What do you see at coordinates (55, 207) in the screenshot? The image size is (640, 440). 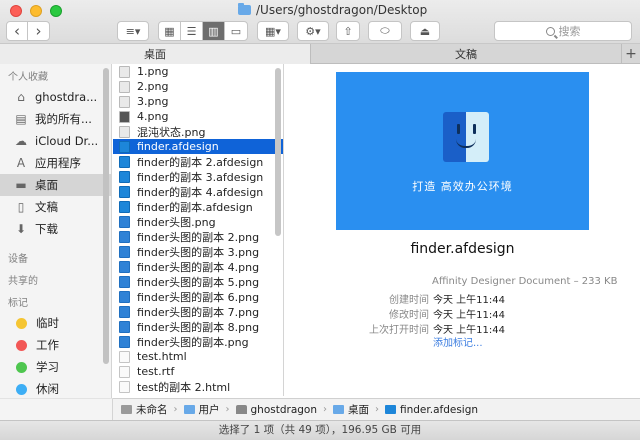 I see `sidebar-item-documents: ▯ 文稿` at bounding box center [55, 207].